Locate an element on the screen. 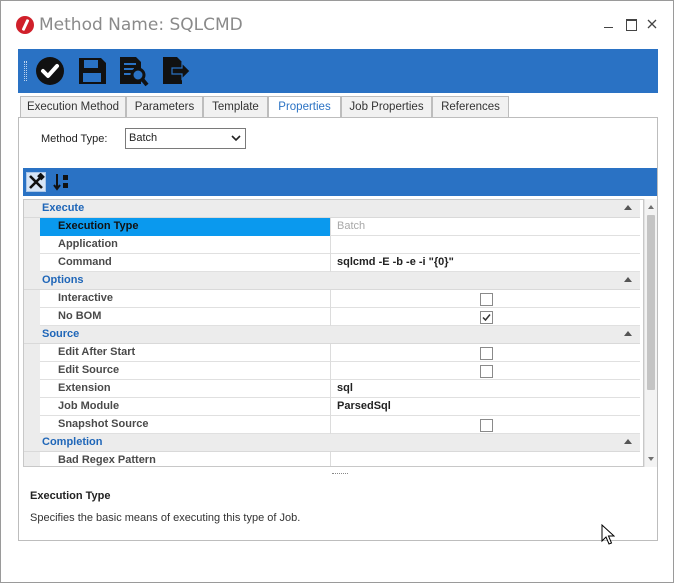 Image resolution: width=674 pixels, height=583 pixels. category-execute: Execute is located at coordinates (332, 209).